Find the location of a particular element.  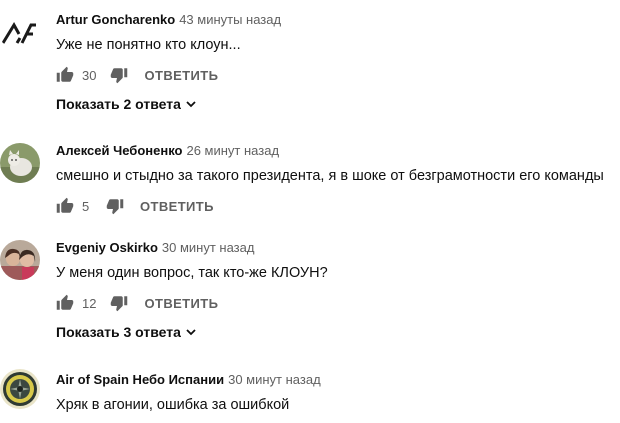

show-replies-button: Показать 2 ответа is located at coordinates (126, 104).